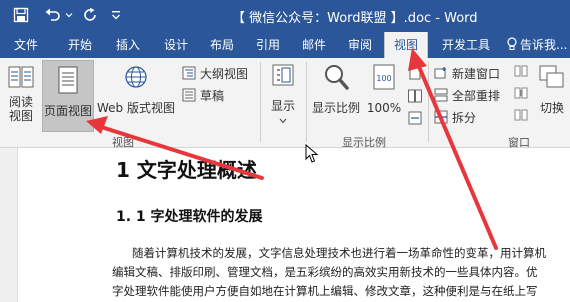  I want to click on heading-1: 1 文字处理概述, so click(186, 170).